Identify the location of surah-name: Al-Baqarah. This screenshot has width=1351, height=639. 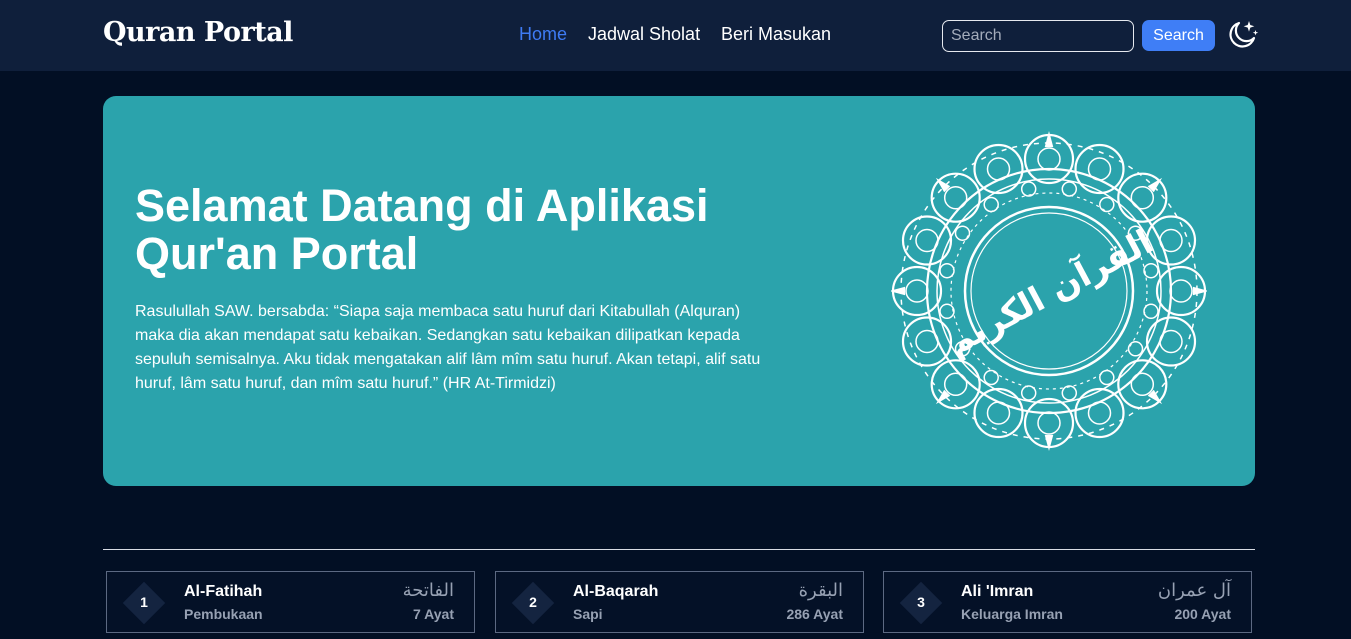
(616, 591).